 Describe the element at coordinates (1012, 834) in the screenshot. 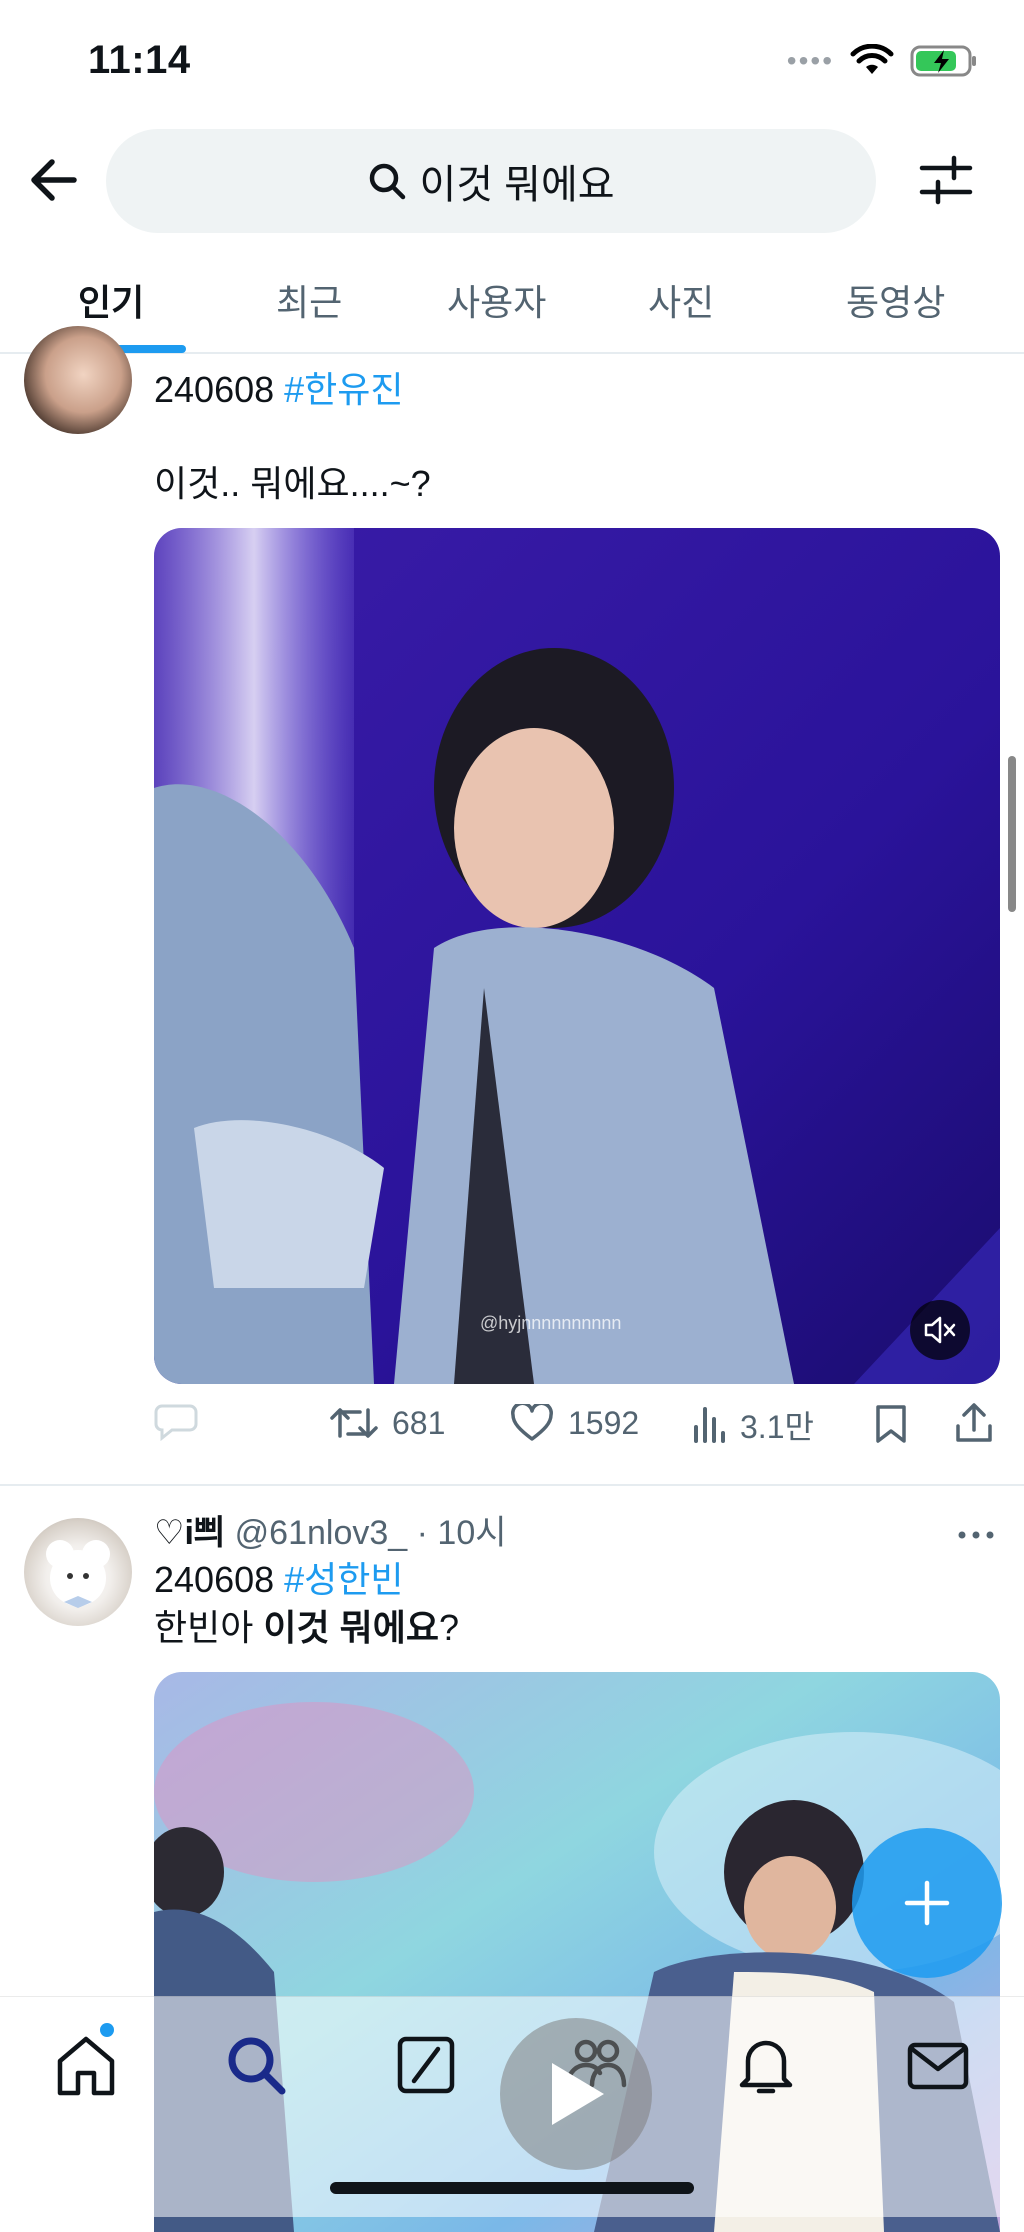

I see `scrollbar` at that location.